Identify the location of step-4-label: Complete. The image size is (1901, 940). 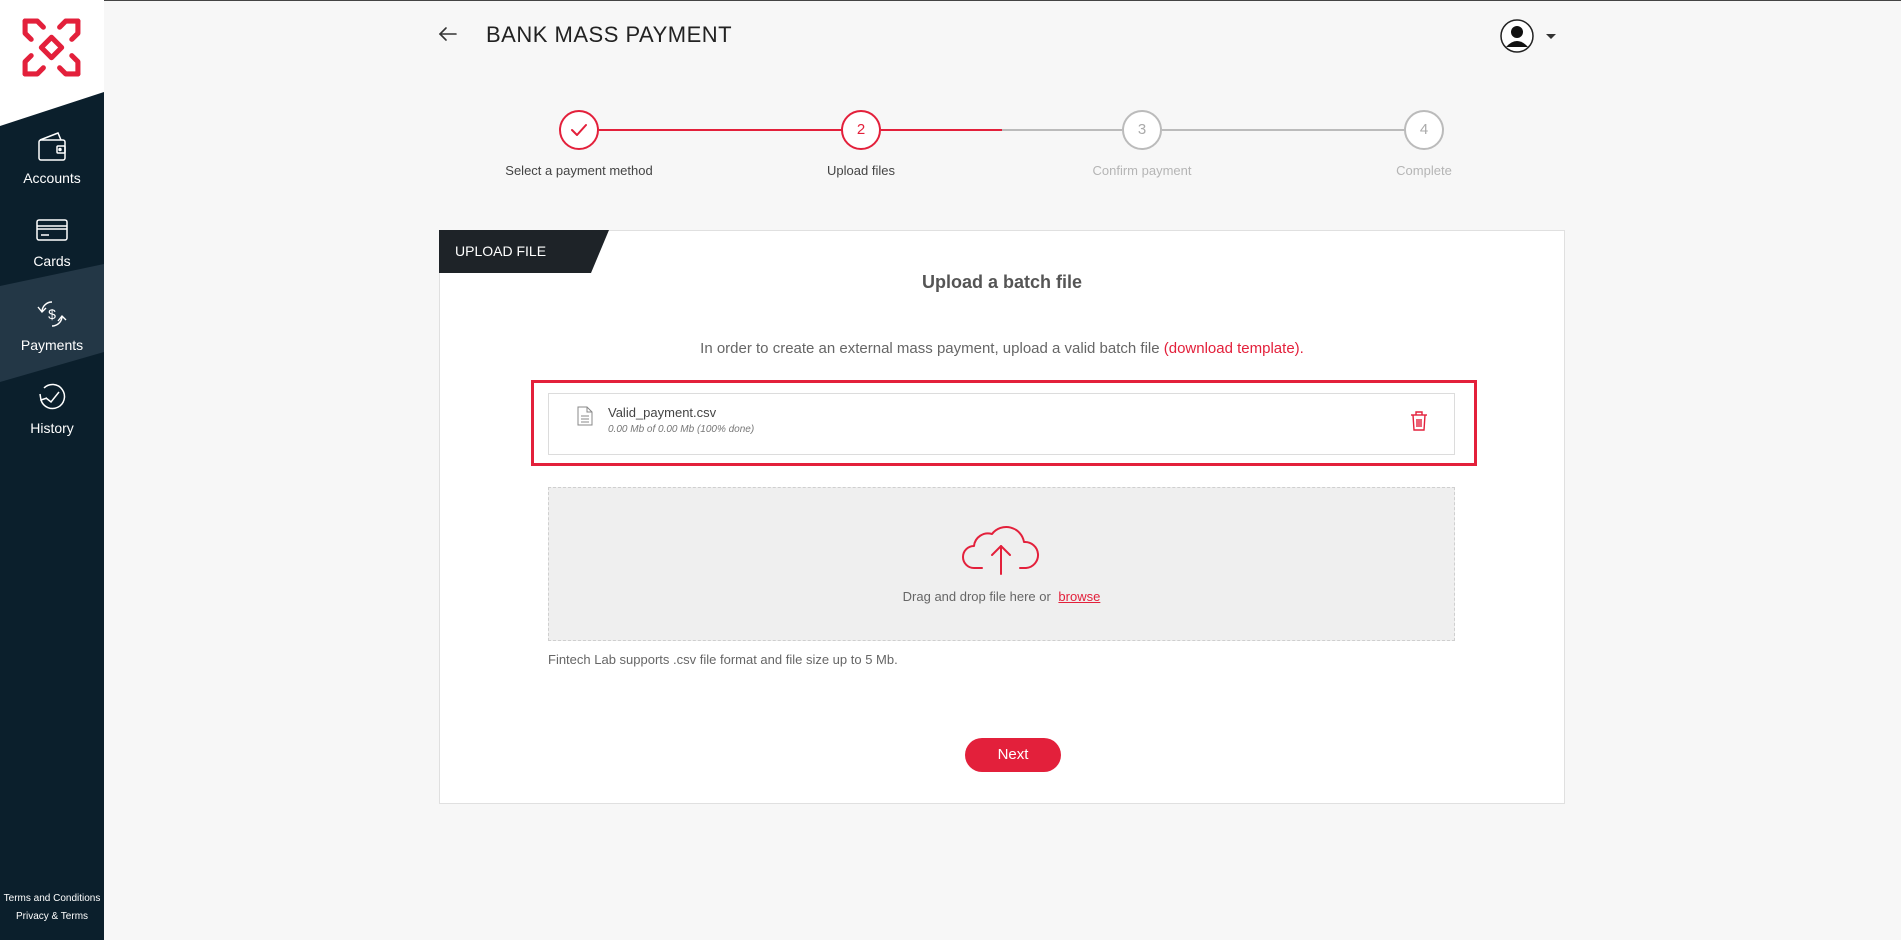
(1424, 170).